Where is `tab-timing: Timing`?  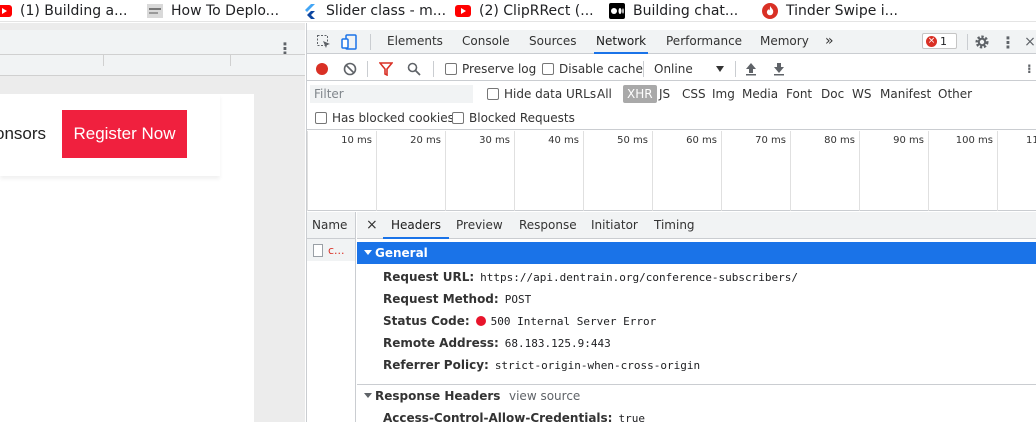 tab-timing: Timing is located at coordinates (674, 225).